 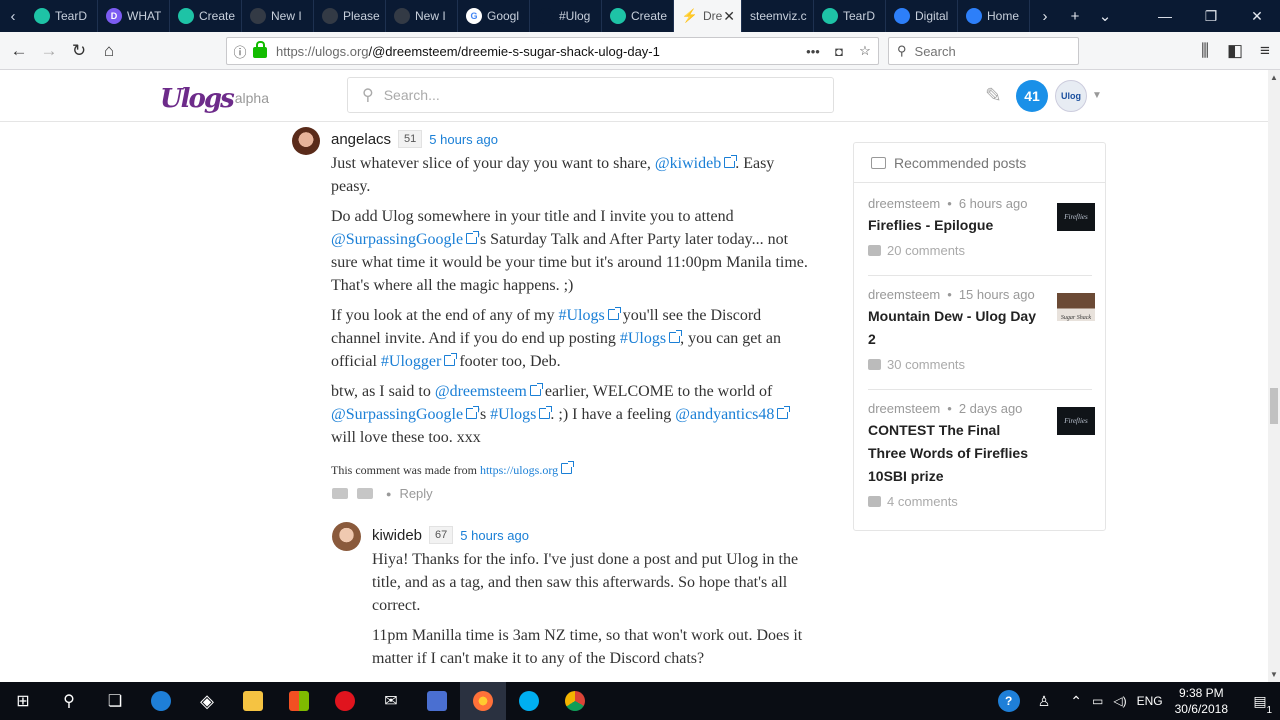 I want to click on mail-icon: ✉, so click(x=391, y=701).